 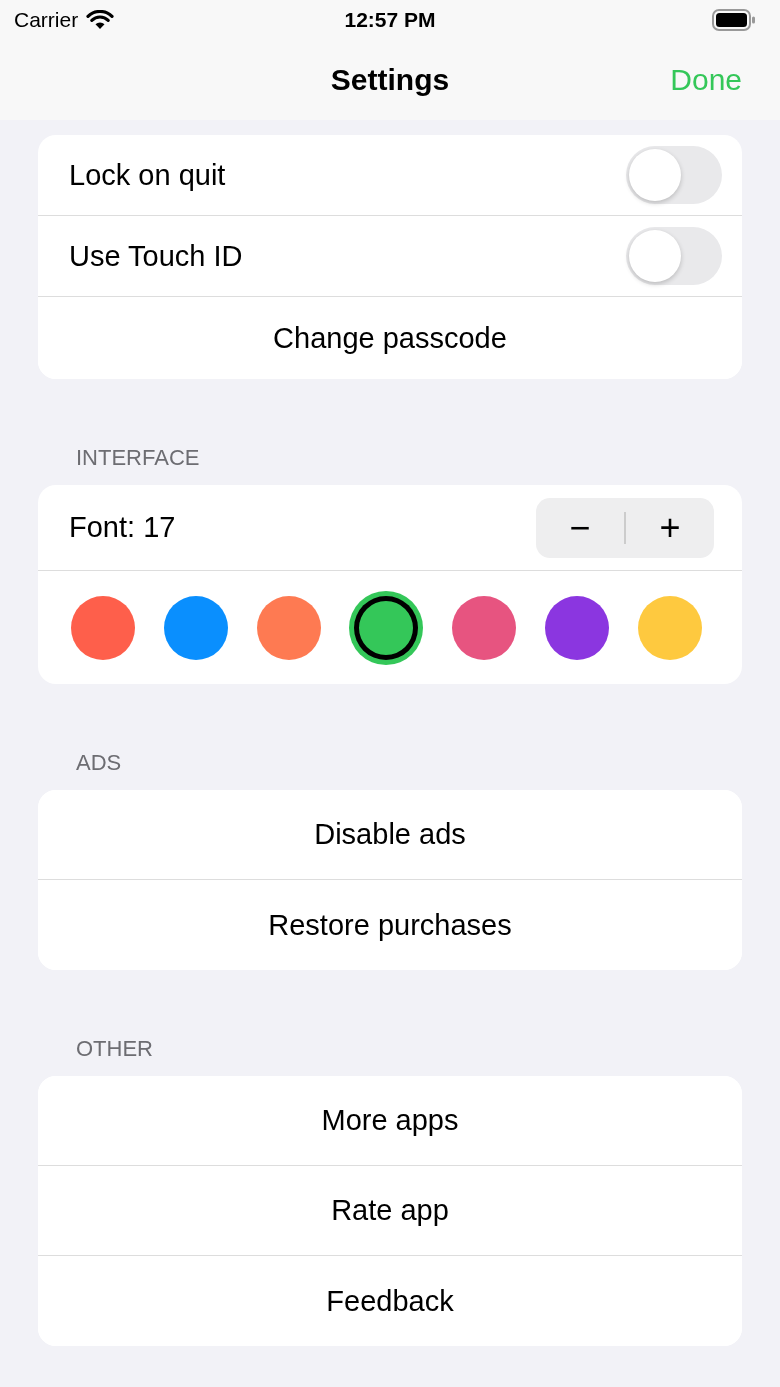 I want to click on wifi-icon, so click(x=100, y=20).